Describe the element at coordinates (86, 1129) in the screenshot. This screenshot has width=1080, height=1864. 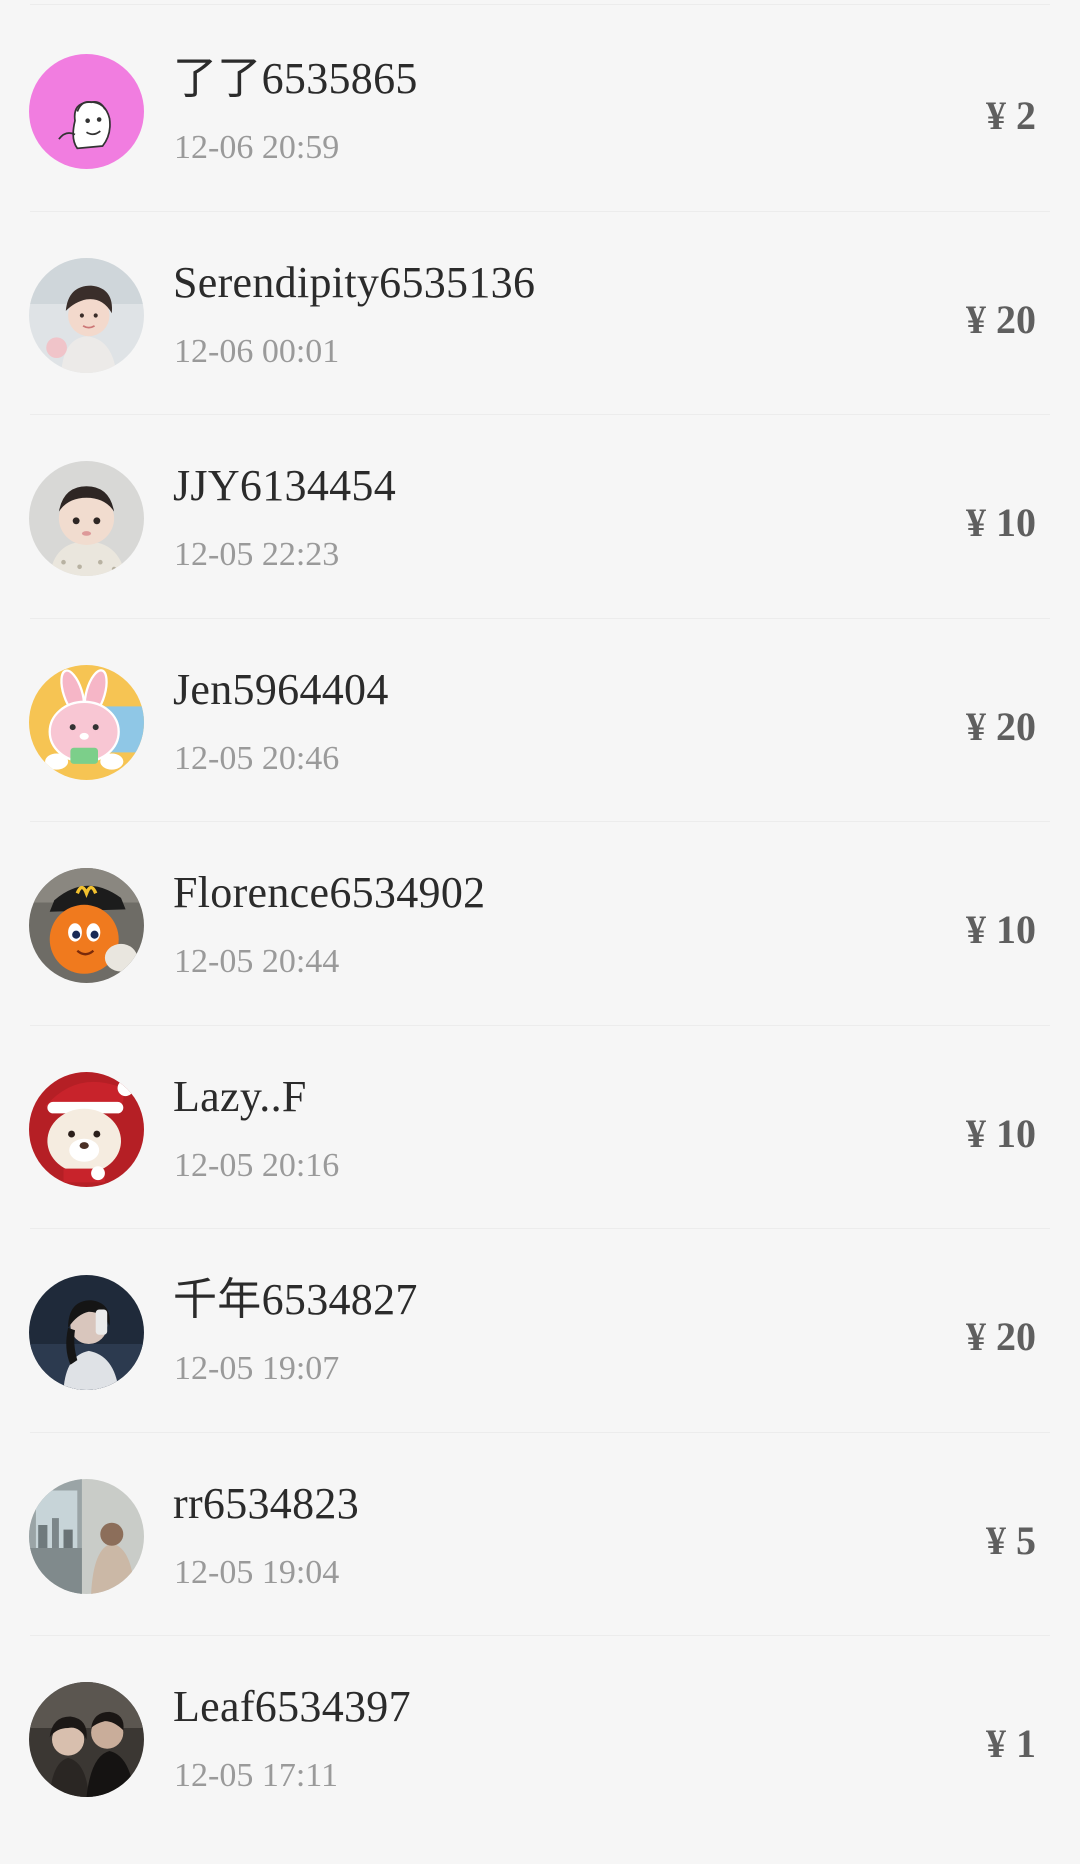
I see `christmas-bear-avatar` at that location.